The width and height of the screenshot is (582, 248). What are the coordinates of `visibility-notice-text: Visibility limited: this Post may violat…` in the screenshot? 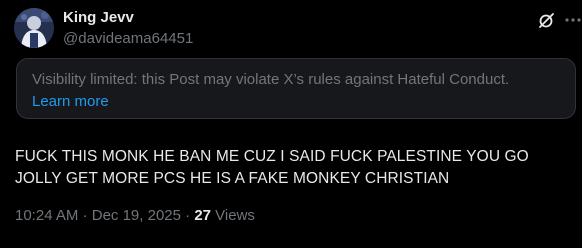 It's located at (271, 79).